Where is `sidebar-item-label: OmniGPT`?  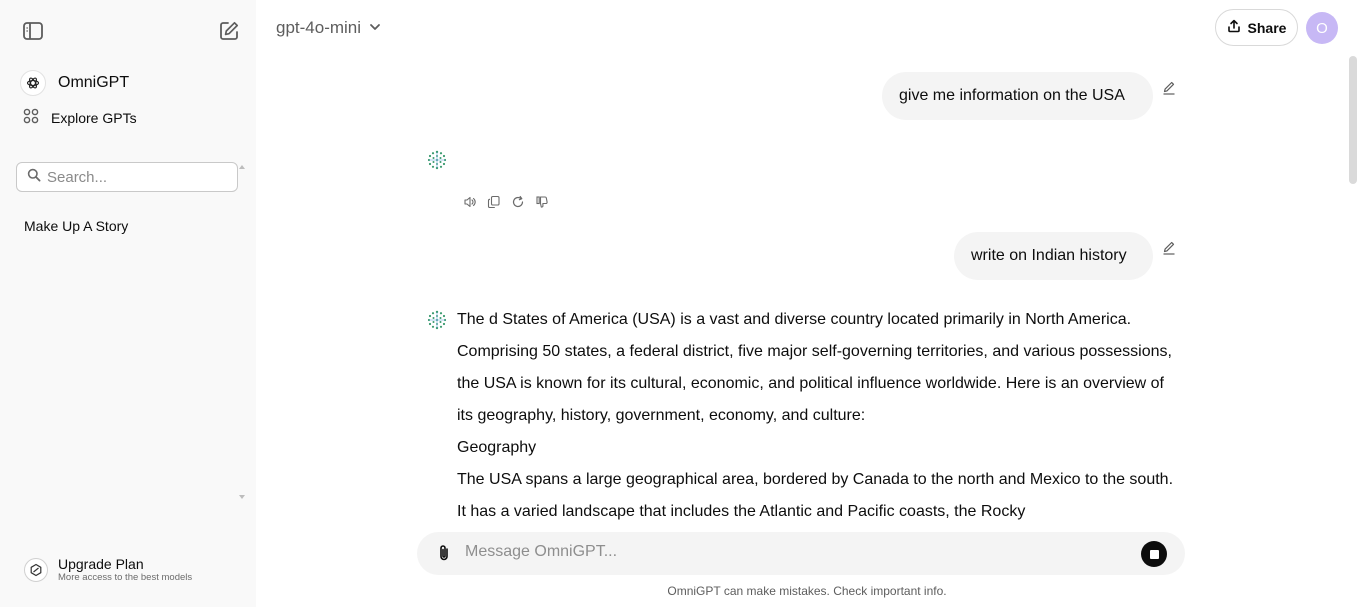 sidebar-item-label: OmniGPT is located at coordinates (94, 82).